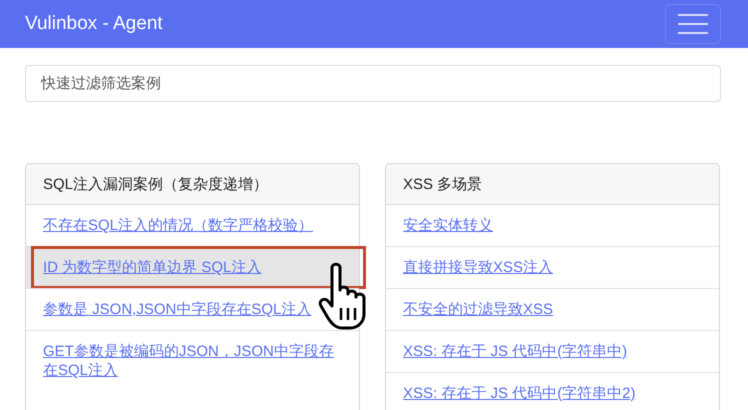 The height and width of the screenshot is (410, 748). What do you see at coordinates (519, 393) in the screenshot?
I see `case-link: XSS: 存在于 JS 代码中(字符串中2)` at bounding box center [519, 393].